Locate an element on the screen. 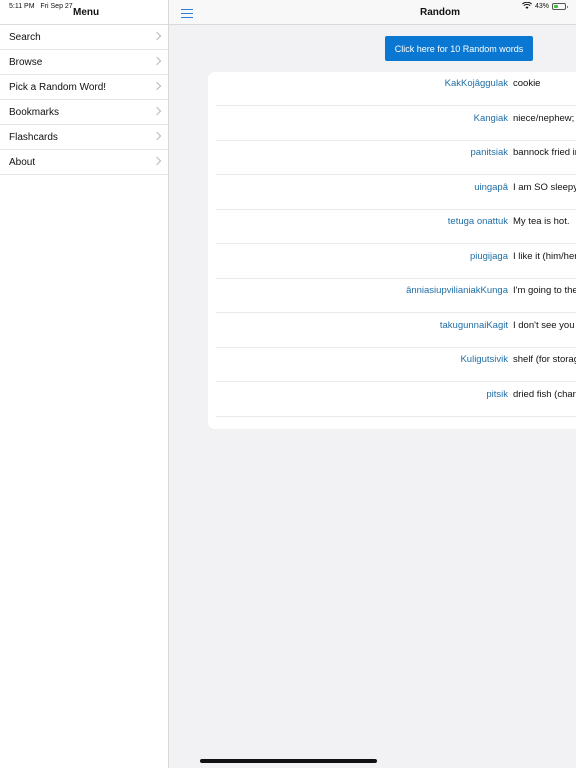 The image size is (576, 768). word-definition: My tea is hot. is located at coordinates (541, 221).